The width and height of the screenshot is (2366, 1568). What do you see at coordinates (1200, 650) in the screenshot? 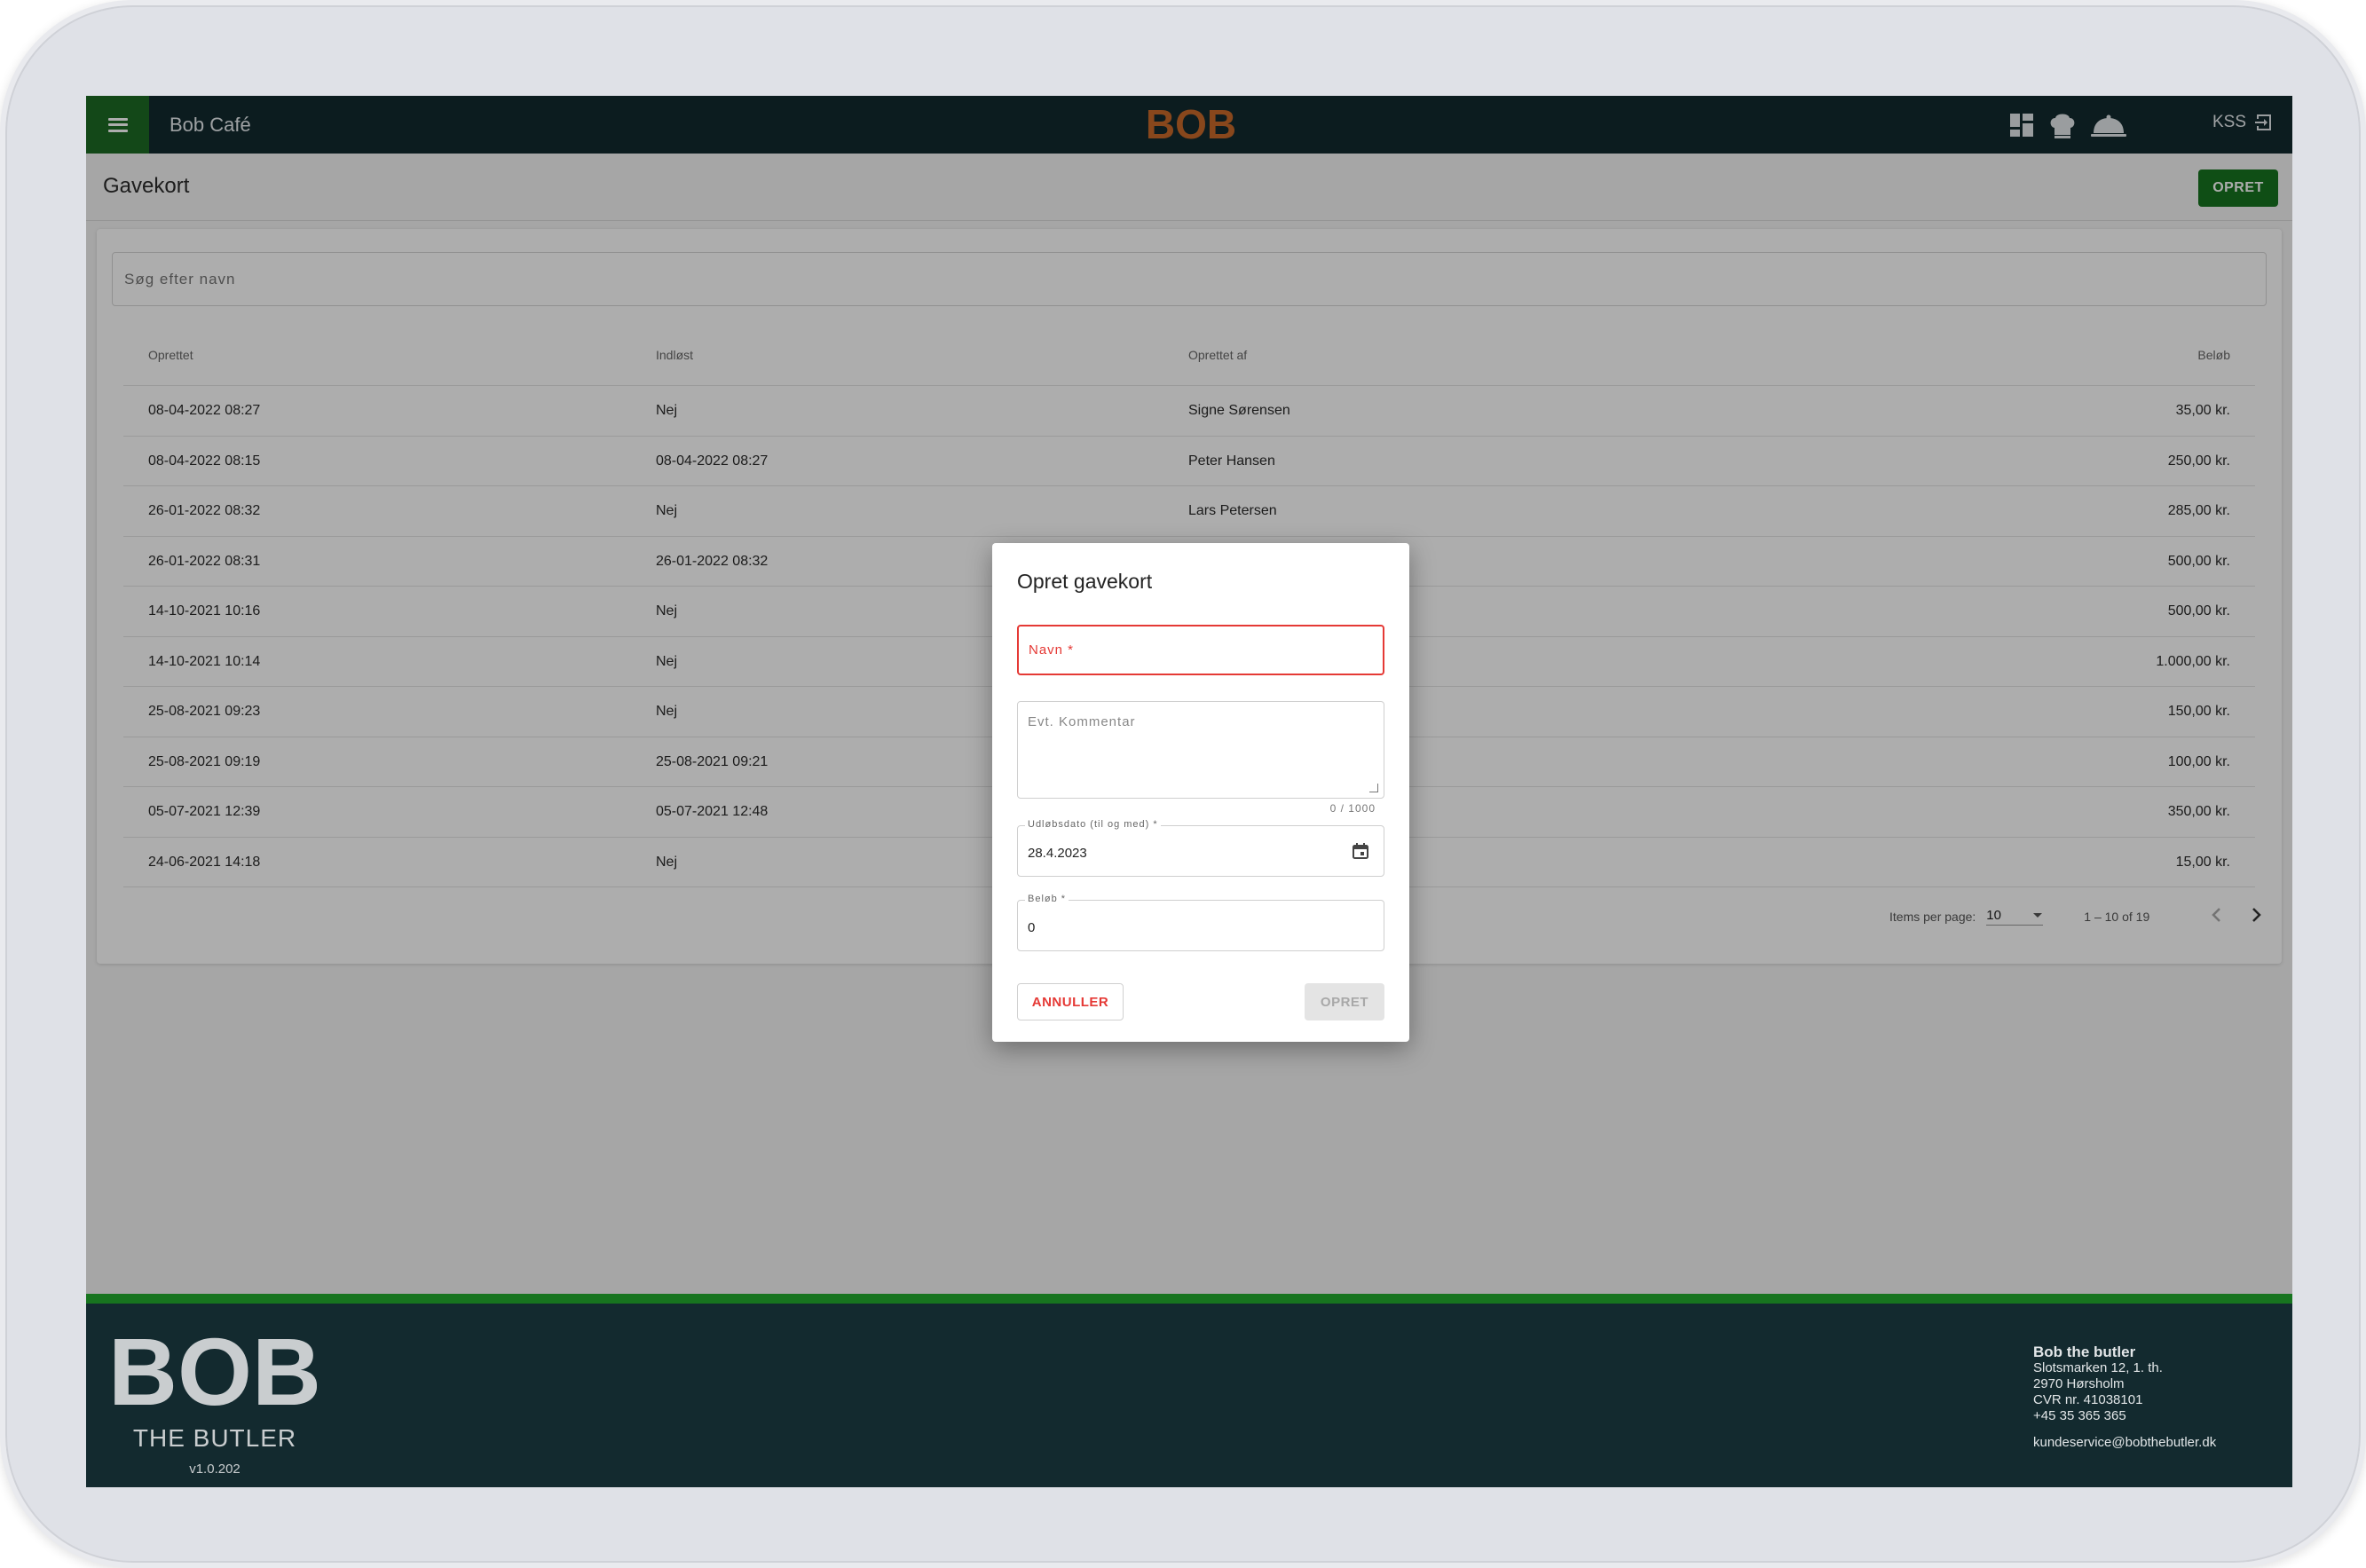
I see `name-input: Navn *` at bounding box center [1200, 650].